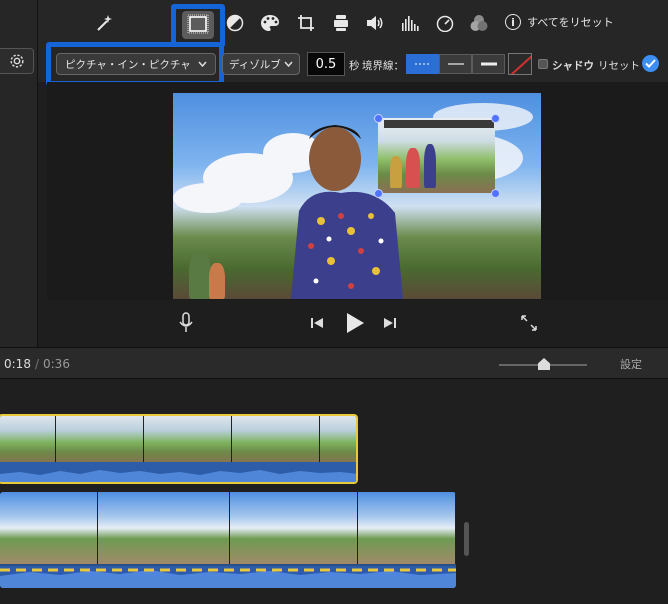  Describe the element at coordinates (573, 66) in the screenshot. I see `shadow-label: シャドウ` at that location.